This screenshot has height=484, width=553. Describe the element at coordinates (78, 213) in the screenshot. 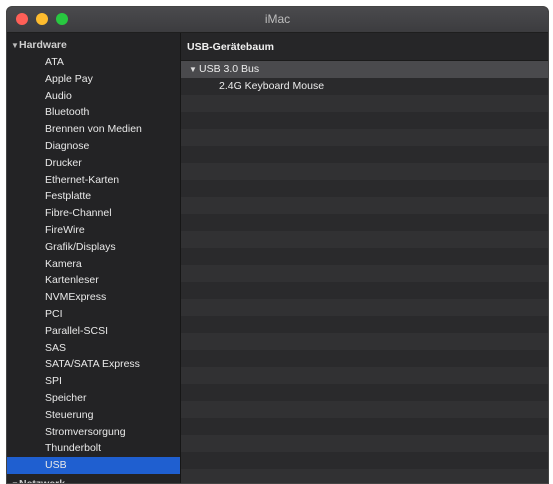

I see `sidebar-item-label: Fibre-Channel` at that location.